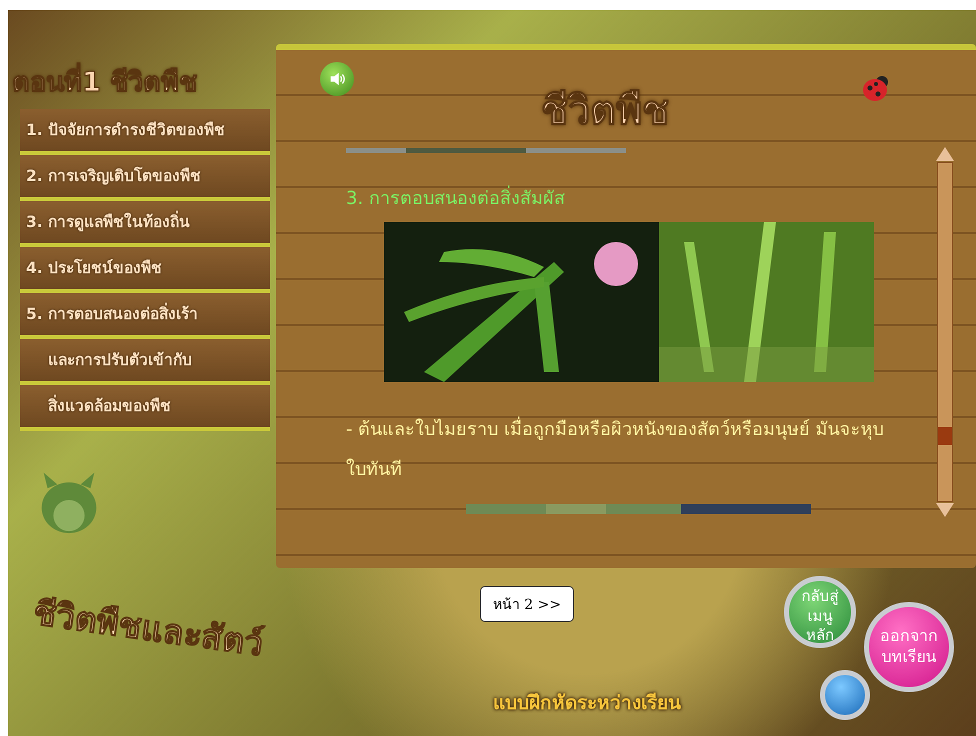  What do you see at coordinates (145, 270) in the screenshot?
I see `menu-item: 4. ประโยชน์ของพืช` at bounding box center [145, 270].